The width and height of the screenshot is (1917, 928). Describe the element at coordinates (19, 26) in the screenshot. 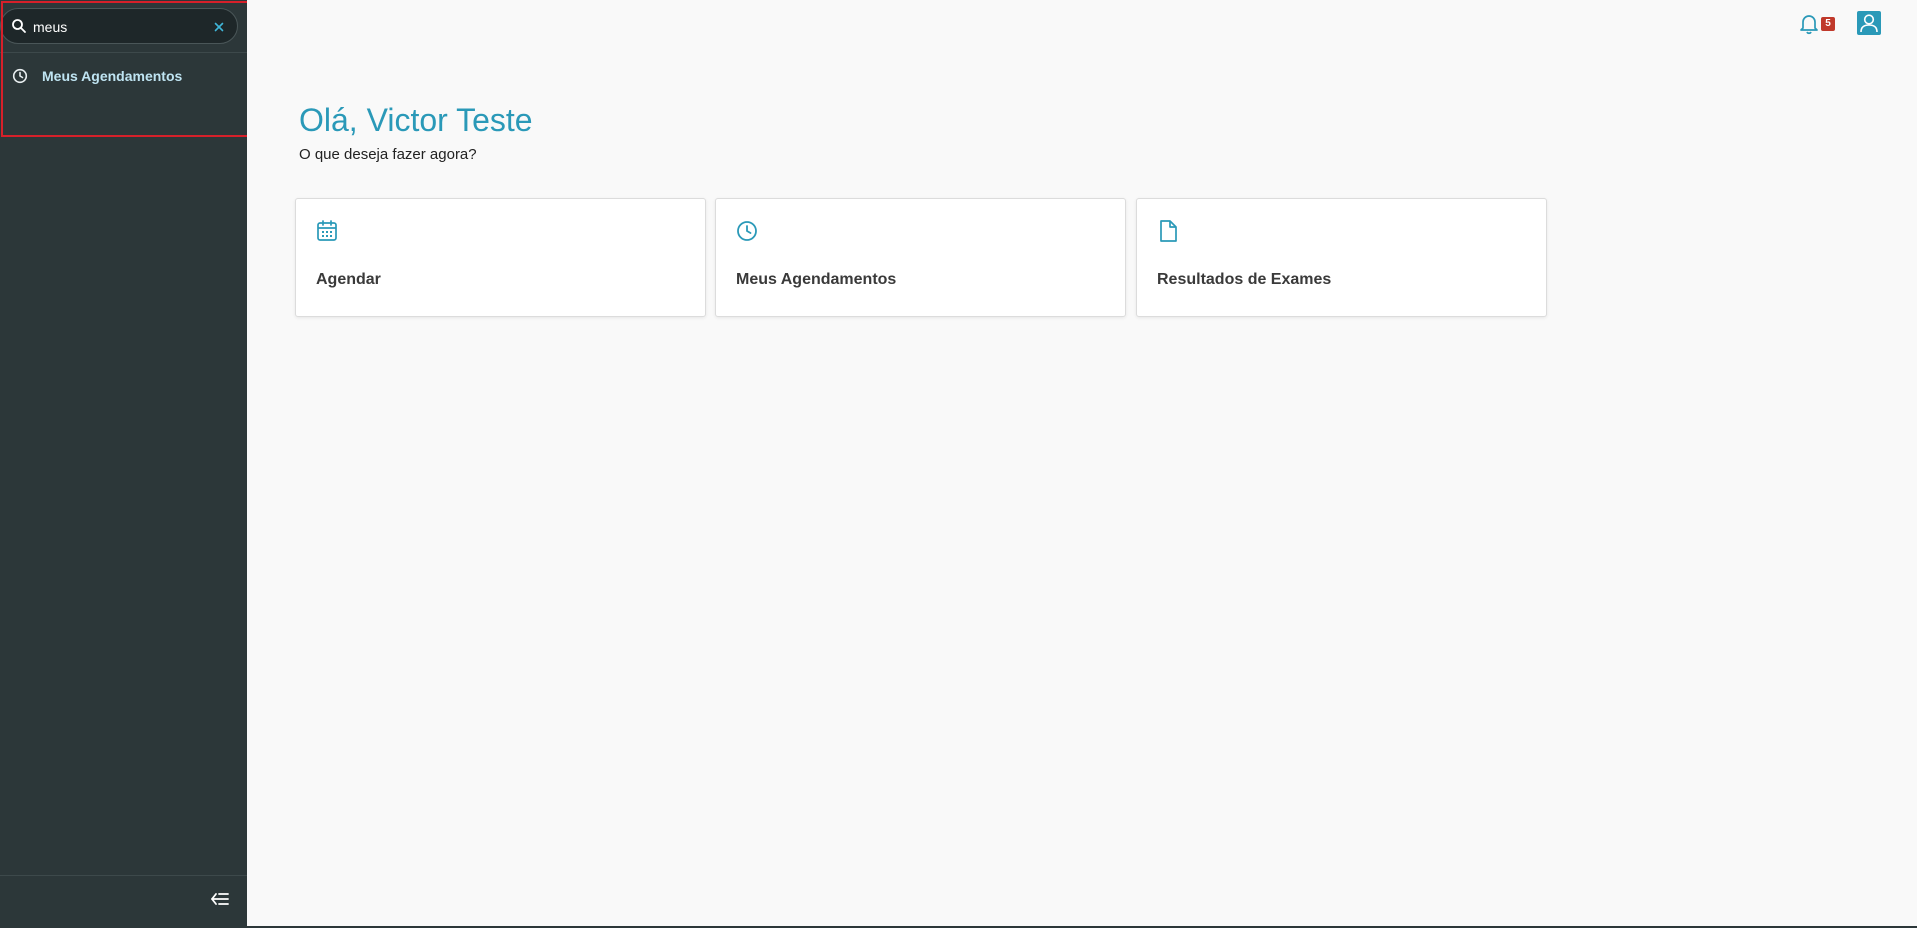

I see `search-icon` at that location.